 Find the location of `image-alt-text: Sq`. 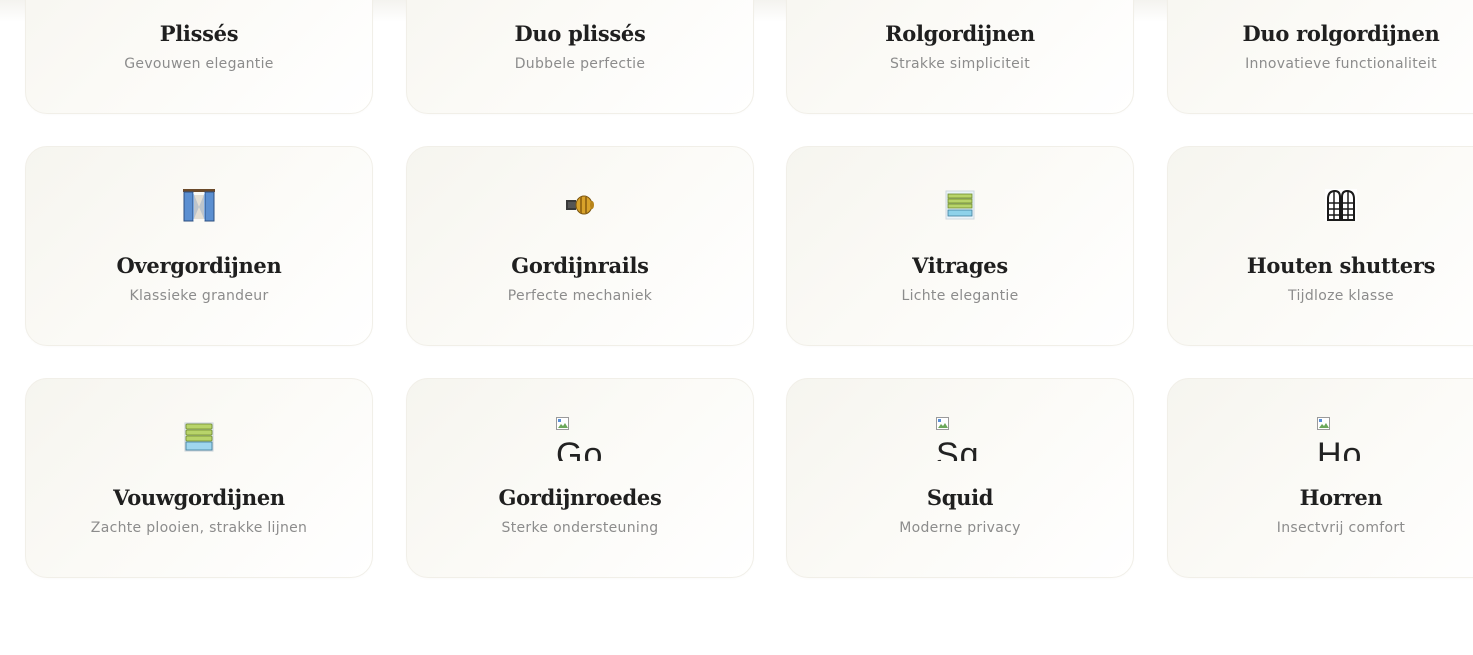

image-alt-text: Sq is located at coordinates (958, 448).